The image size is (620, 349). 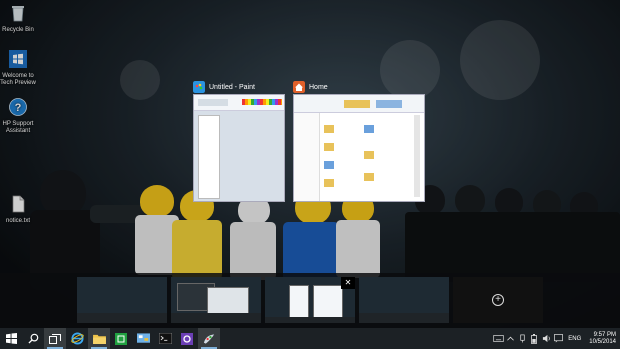 I want to click on new-desktop-button: +, so click(x=498, y=300).